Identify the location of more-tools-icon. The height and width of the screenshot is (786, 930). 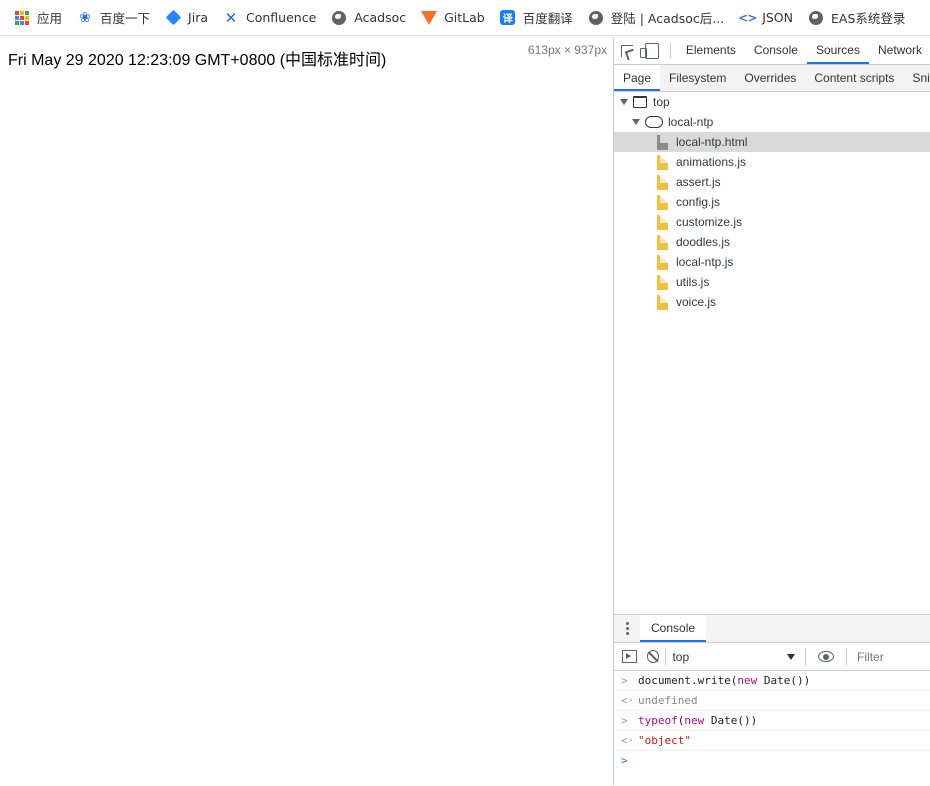
(627, 628).